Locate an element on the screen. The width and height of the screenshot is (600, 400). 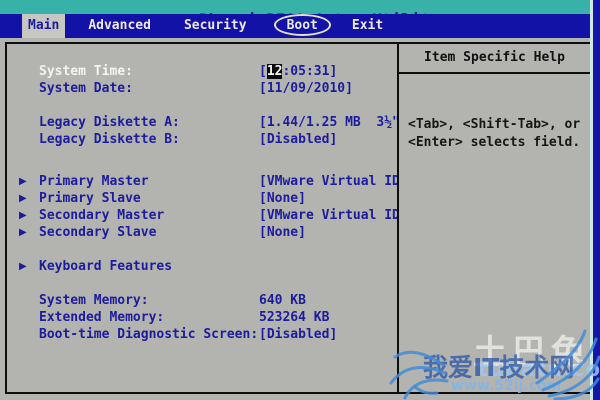
setting-label: Legacy Diskette B: is located at coordinates (109, 139).